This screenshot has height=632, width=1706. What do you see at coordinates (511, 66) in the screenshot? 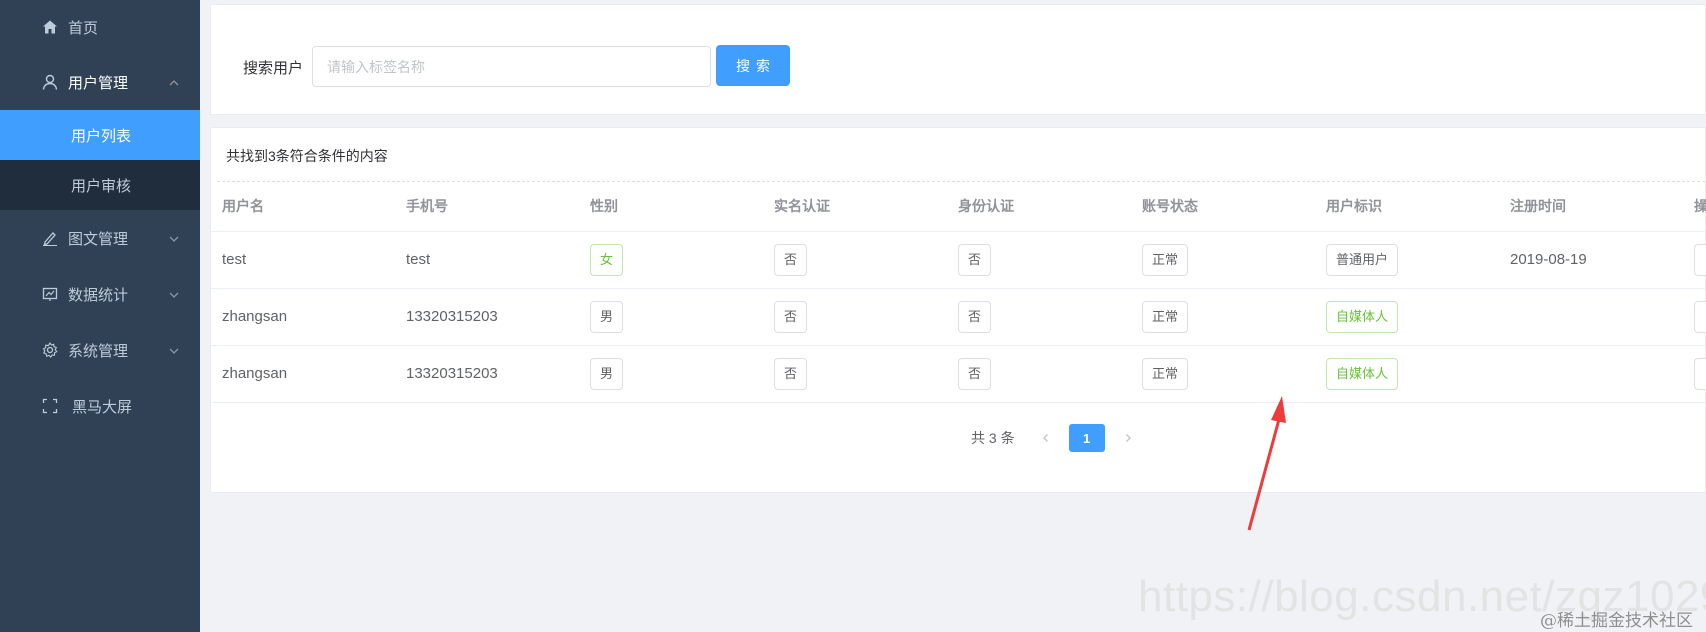
I see `search-input` at bounding box center [511, 66].